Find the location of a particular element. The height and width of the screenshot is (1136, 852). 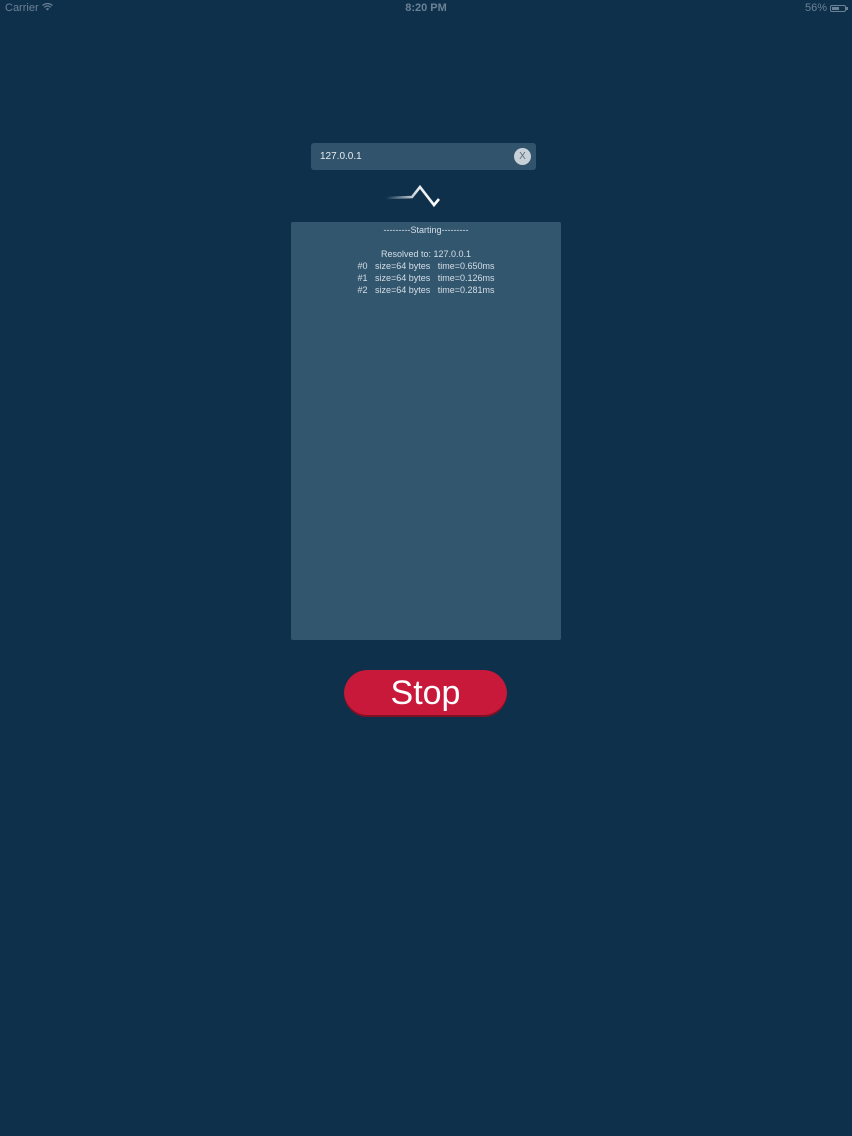

log-header: ---------Starting--------- is located at coordinates (426, 230).